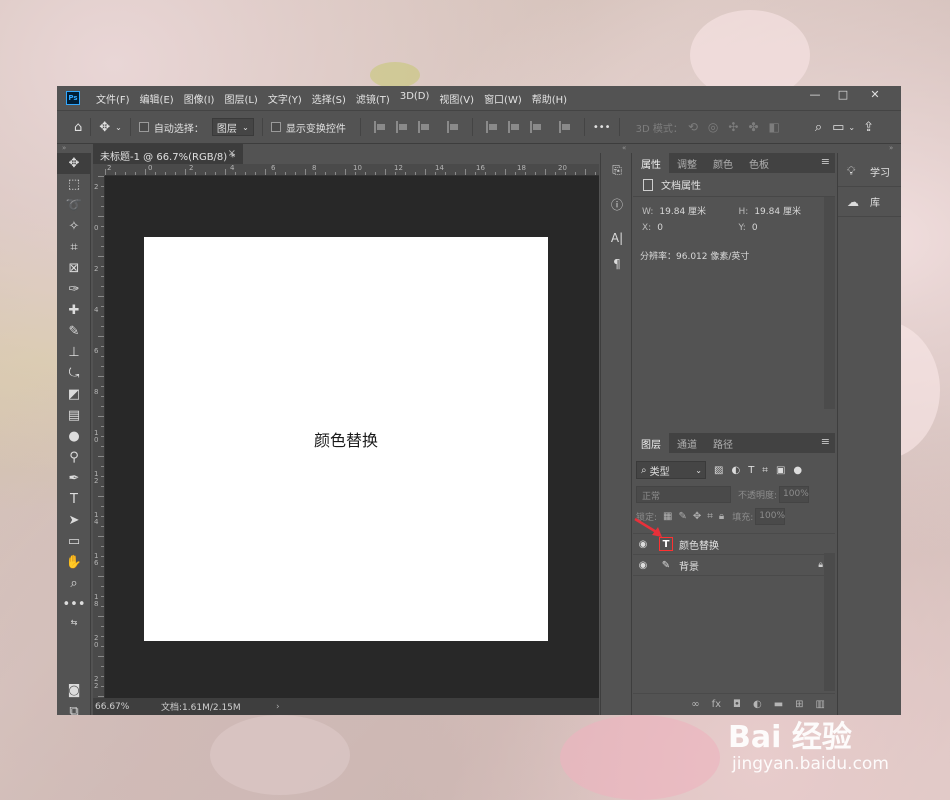 The image size is (950, 800). What do you see at coordinates (74, 310) in the screenshot?
I see `healing-brush-tool-icon: ✚` at bounding box center [74, 310].